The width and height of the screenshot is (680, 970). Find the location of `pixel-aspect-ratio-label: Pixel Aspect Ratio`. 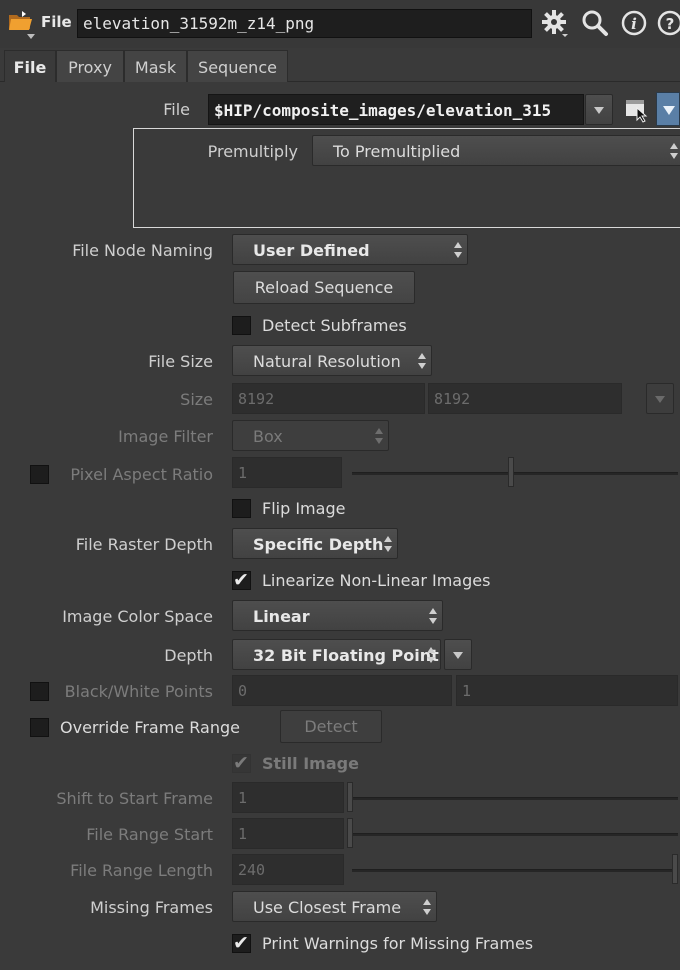

pixel-aspect-ratio-label: Pixel Aspect Ratio is located at coordinates (141, 474).